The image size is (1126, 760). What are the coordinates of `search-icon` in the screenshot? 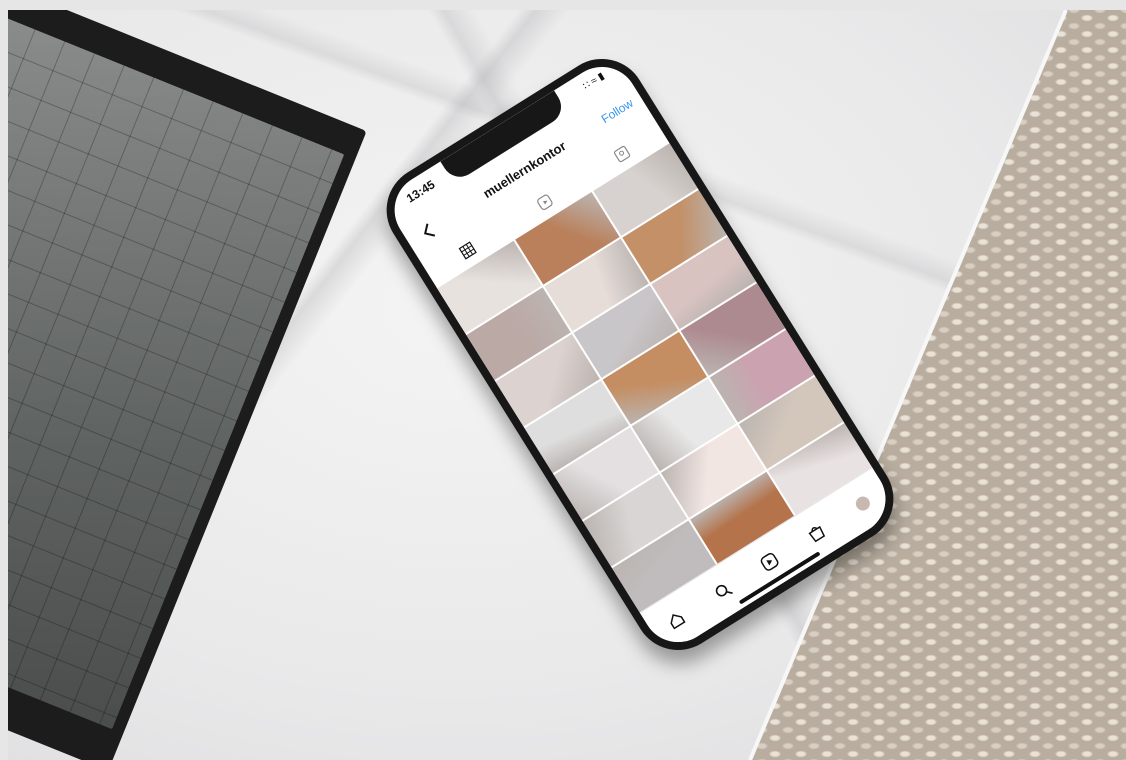 It's located at (724, 590).